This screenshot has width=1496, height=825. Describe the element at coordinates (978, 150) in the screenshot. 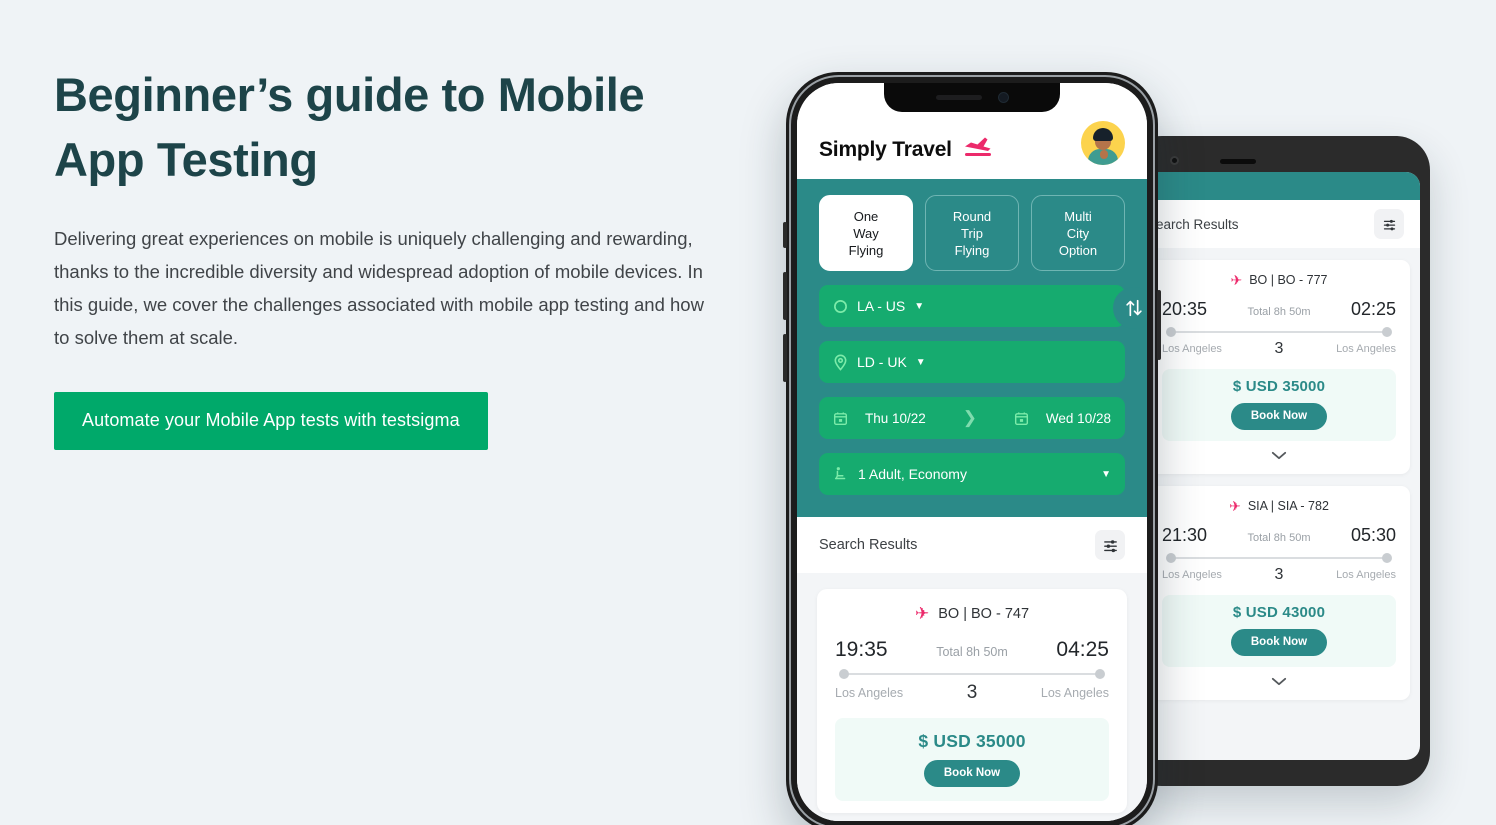

I see `airplane-takeoff-icon` at that location.